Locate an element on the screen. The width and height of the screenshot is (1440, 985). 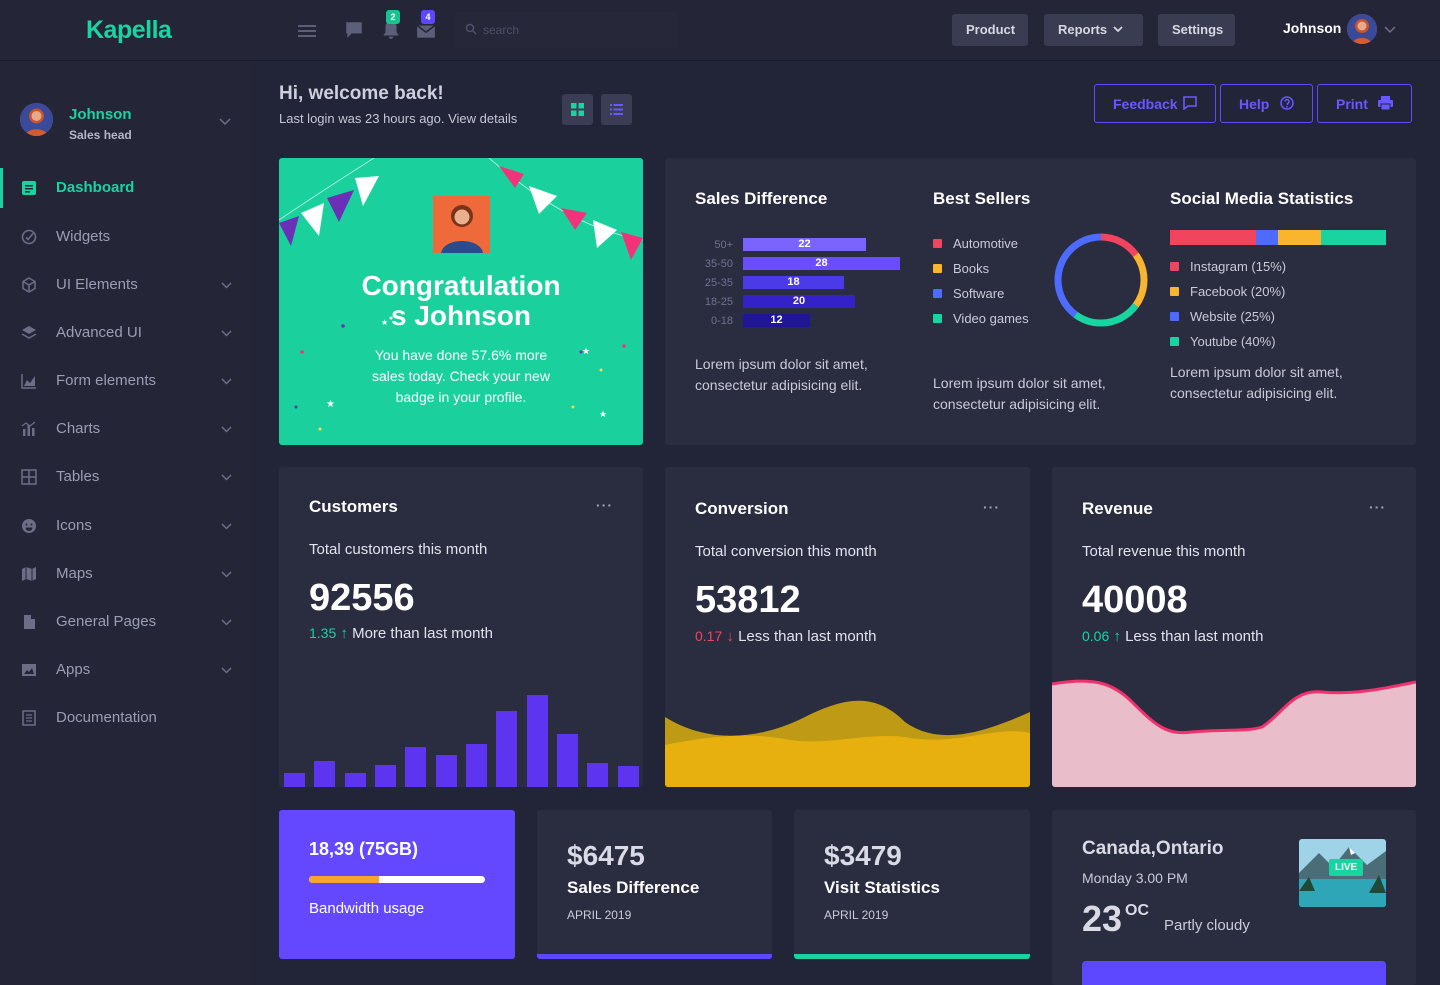
congrats-photo is located at coordinates (461, 224).